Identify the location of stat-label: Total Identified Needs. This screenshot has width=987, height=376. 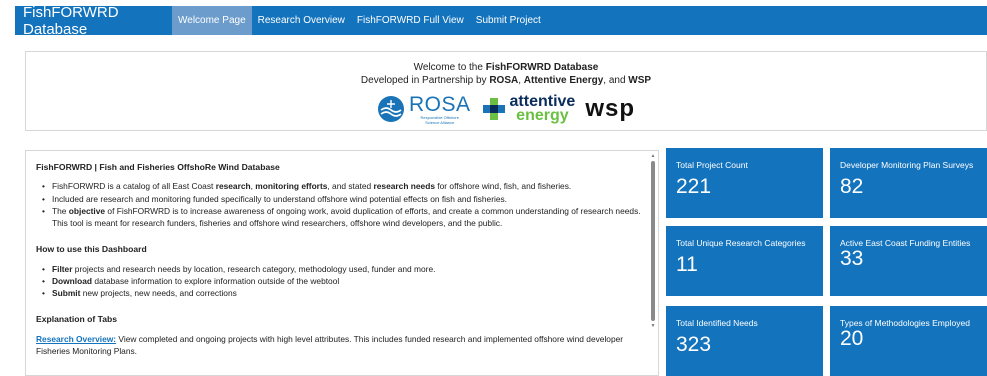
(717, 323).